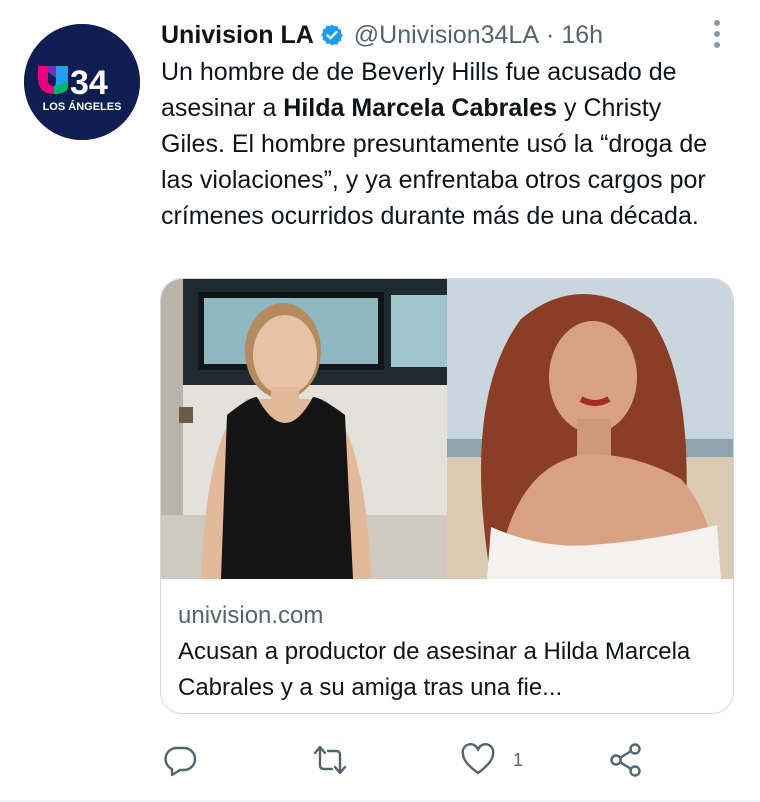 This screenshot has width=760, height=802. I want to click on retweet-icon, so click(330, 760).